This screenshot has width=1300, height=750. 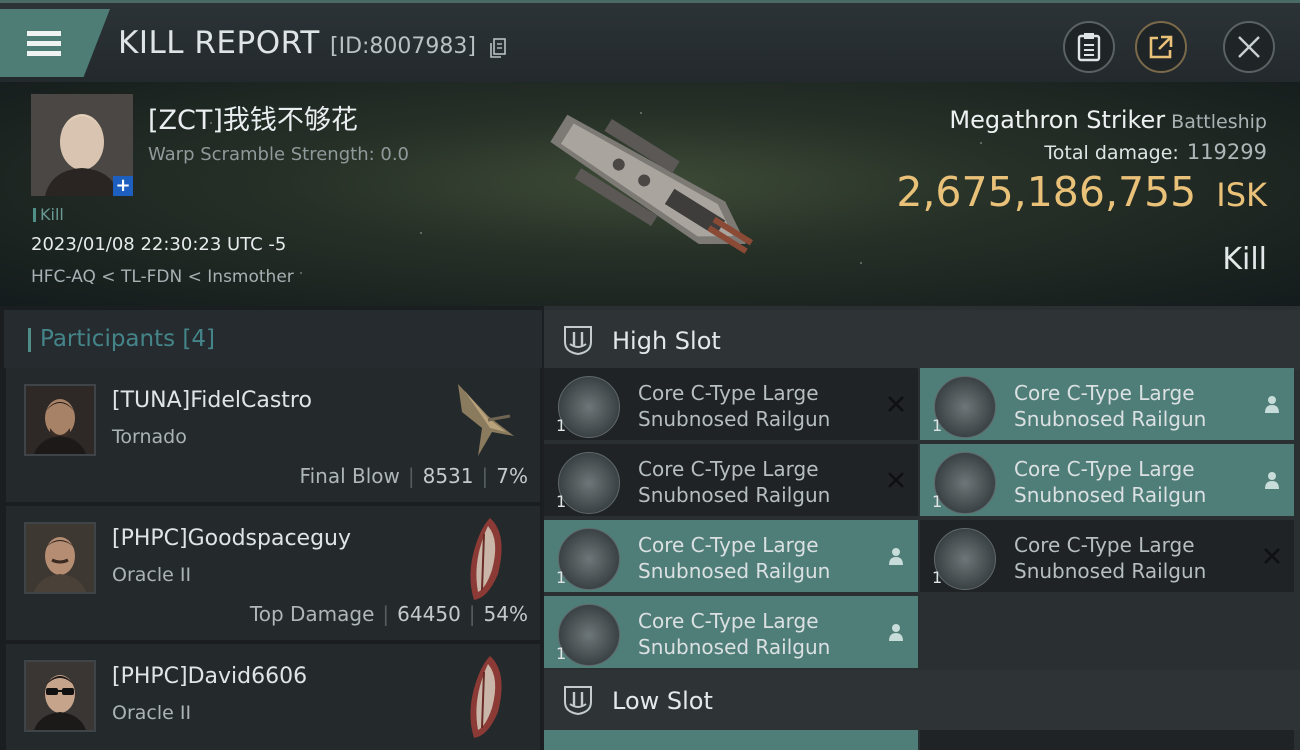 I want to click on participants-header: Participants [4], so click(x=273, y=339).